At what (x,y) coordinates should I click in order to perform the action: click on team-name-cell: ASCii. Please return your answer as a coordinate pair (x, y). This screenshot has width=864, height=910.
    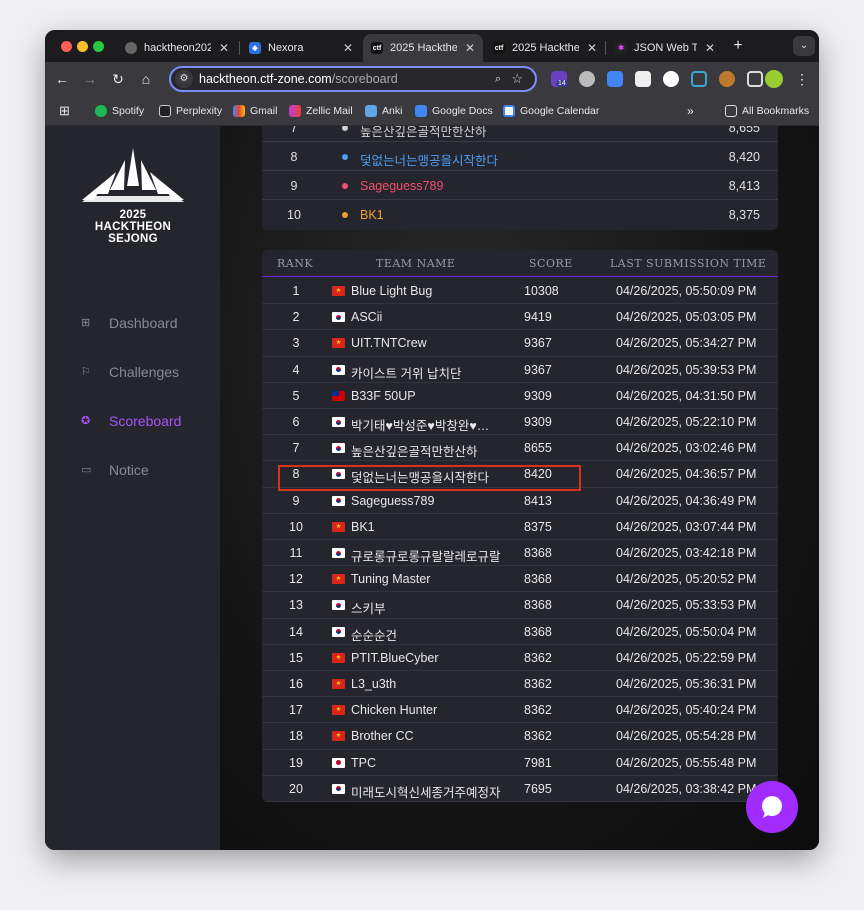
    Looking at the image, I should click on (426, 317).